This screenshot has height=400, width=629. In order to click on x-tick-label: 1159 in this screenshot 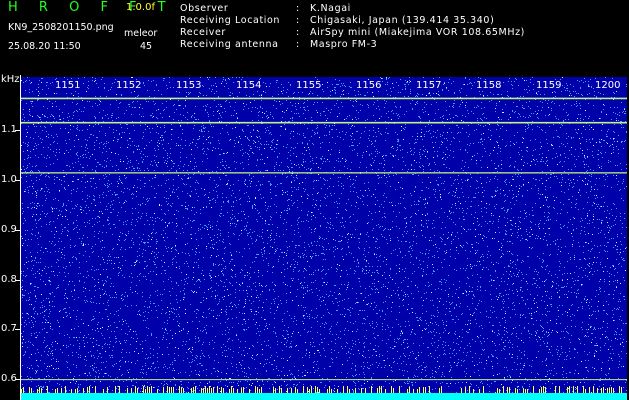, I will do `click(549, 85)`.